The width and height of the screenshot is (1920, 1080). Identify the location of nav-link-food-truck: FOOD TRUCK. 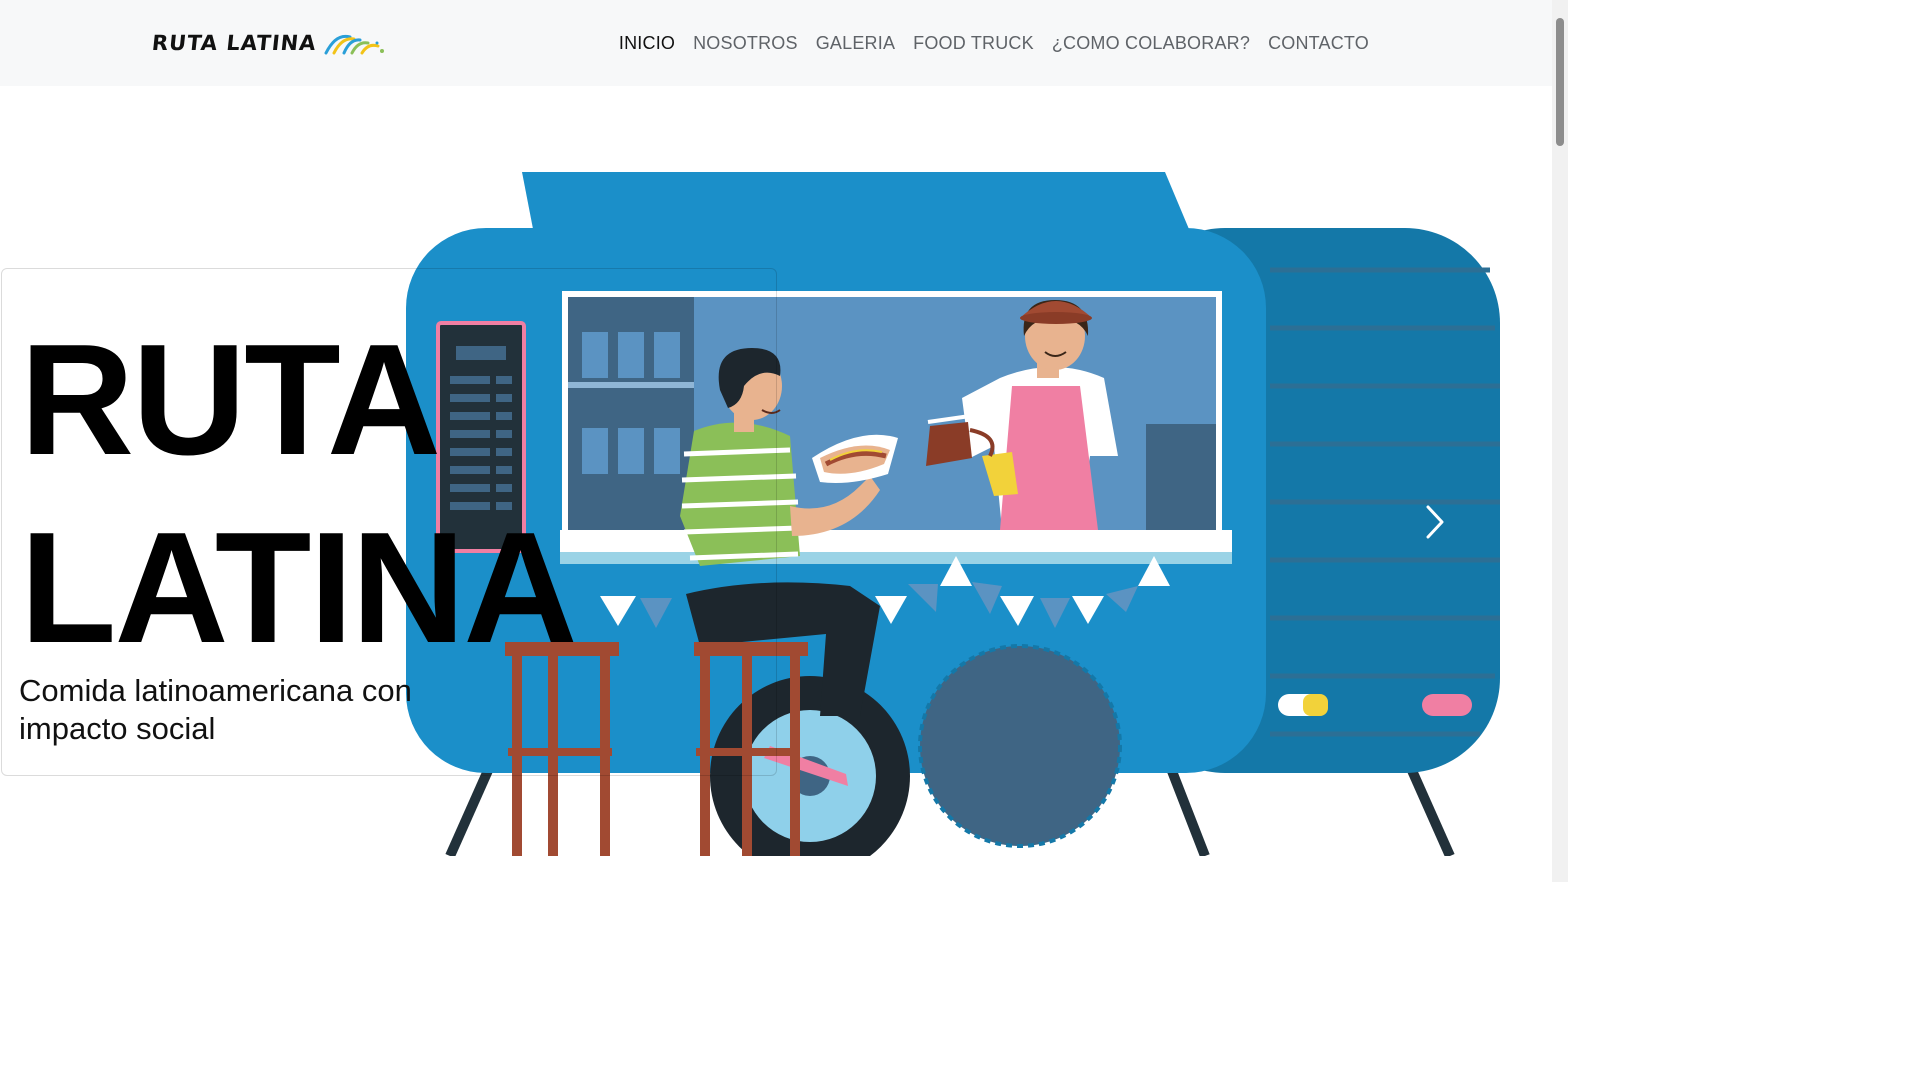
(973, 43).